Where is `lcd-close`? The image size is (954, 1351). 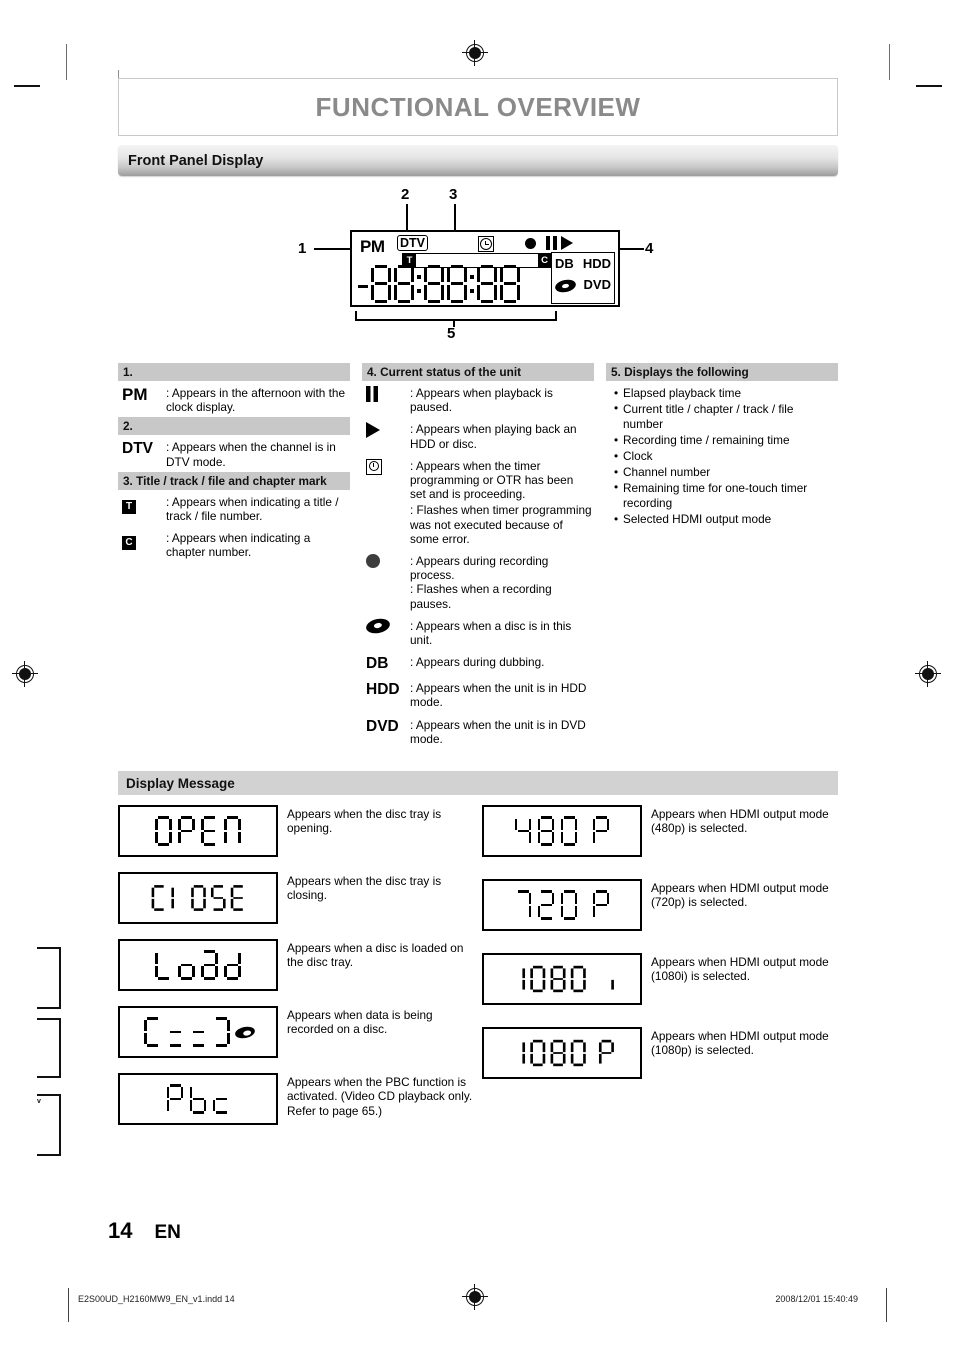
lcd-close is located at coordinates (198, 898).